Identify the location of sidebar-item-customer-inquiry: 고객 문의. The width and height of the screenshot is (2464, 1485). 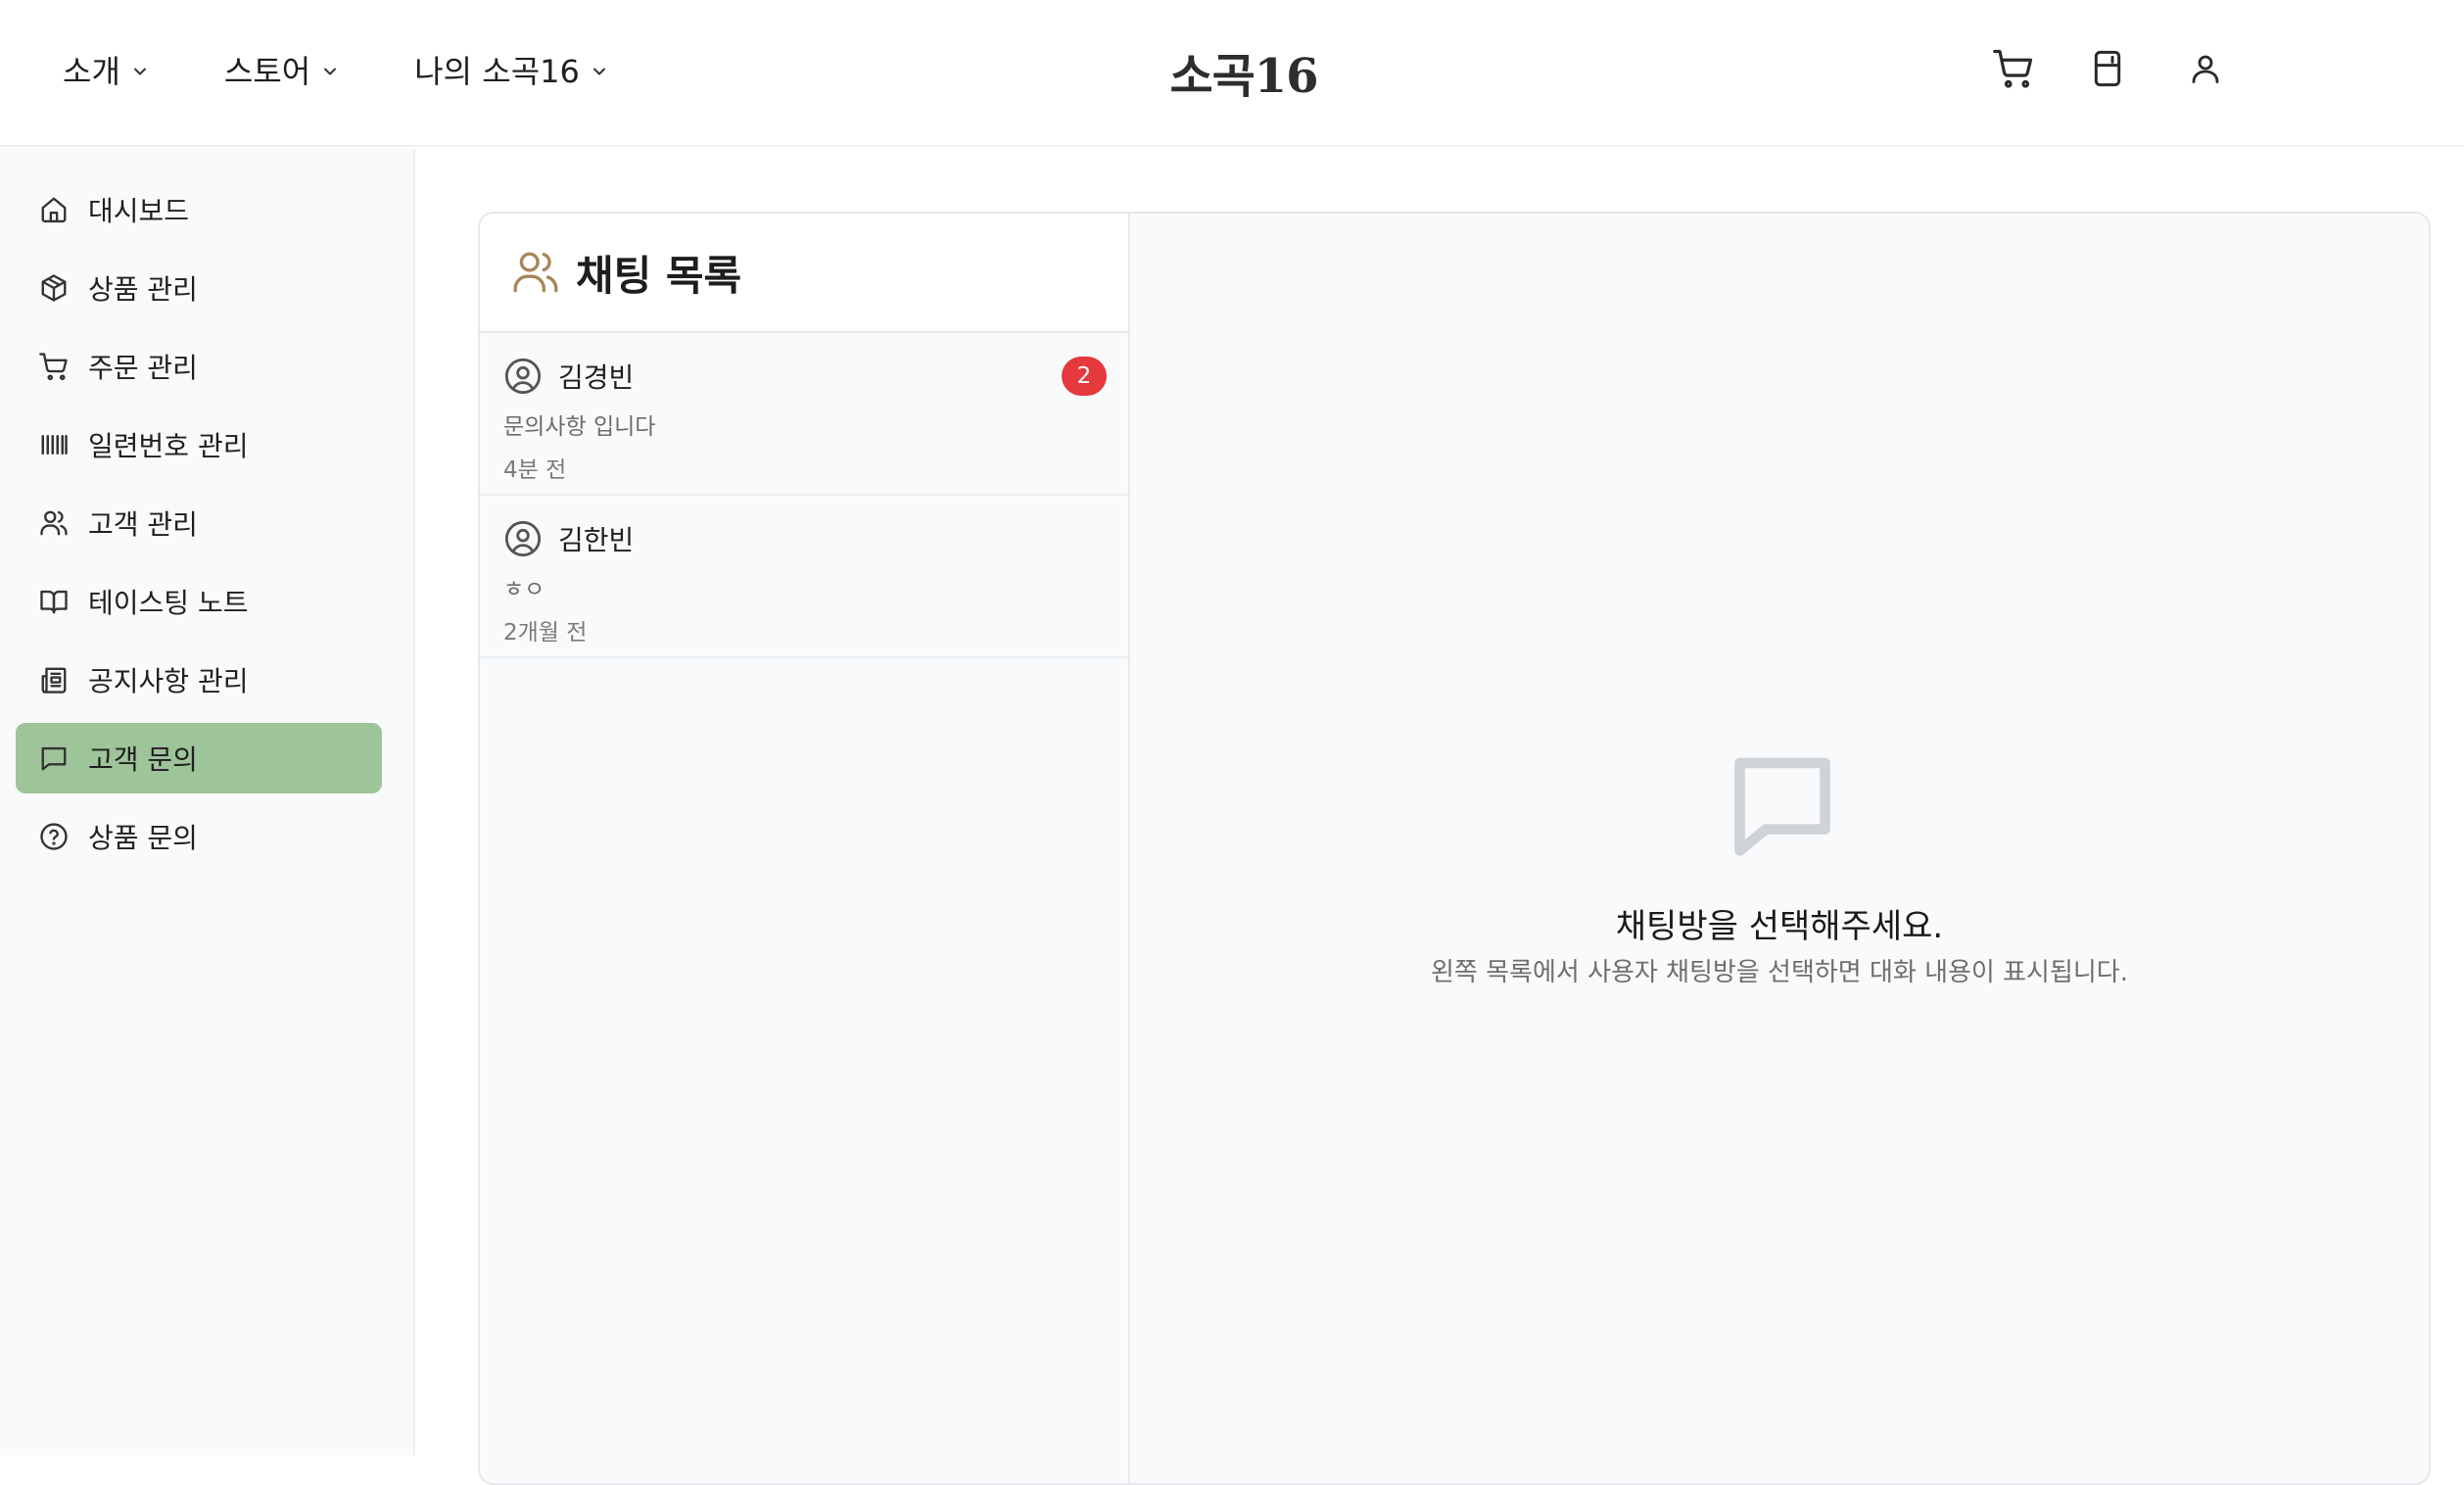
(199, 758).